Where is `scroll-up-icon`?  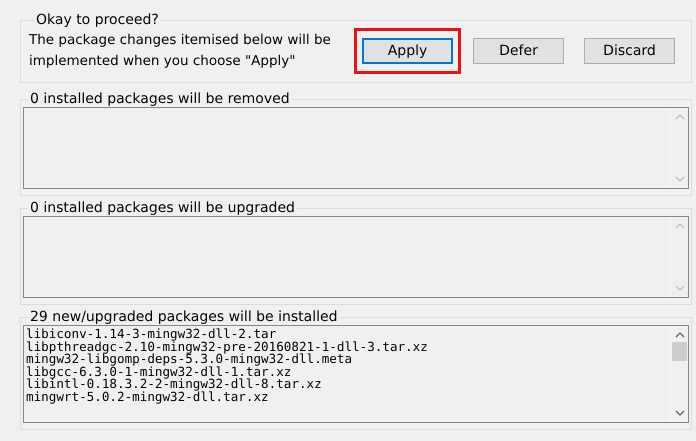 scroll-up-icon is located at coordinates (679, 335).